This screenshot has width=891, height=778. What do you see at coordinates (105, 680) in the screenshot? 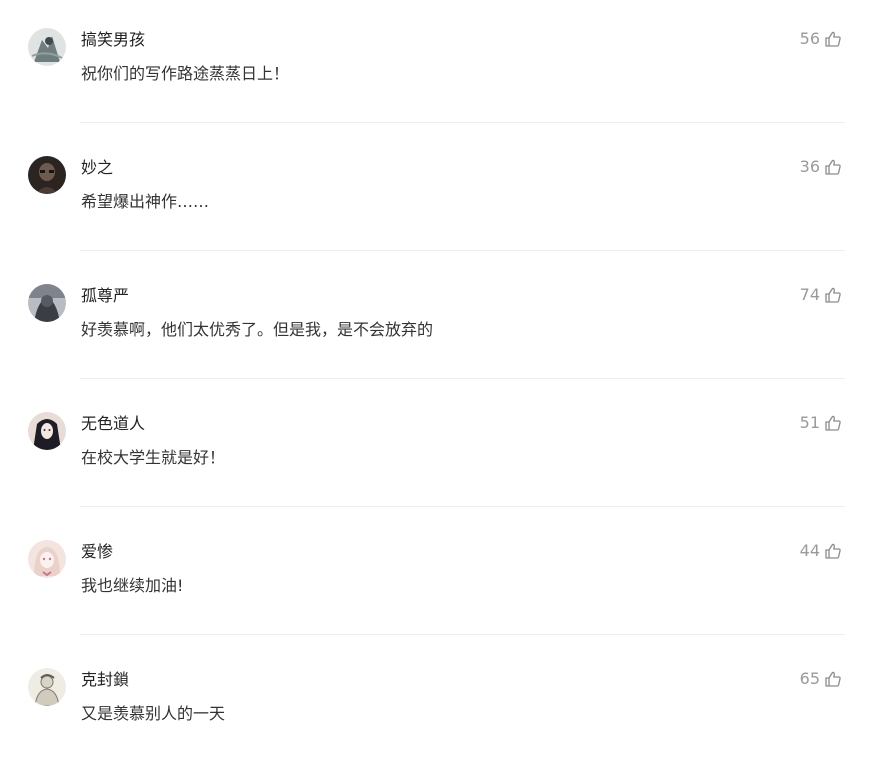
I see `comment-author: 克封鎖` at bounding box center [105, 680].